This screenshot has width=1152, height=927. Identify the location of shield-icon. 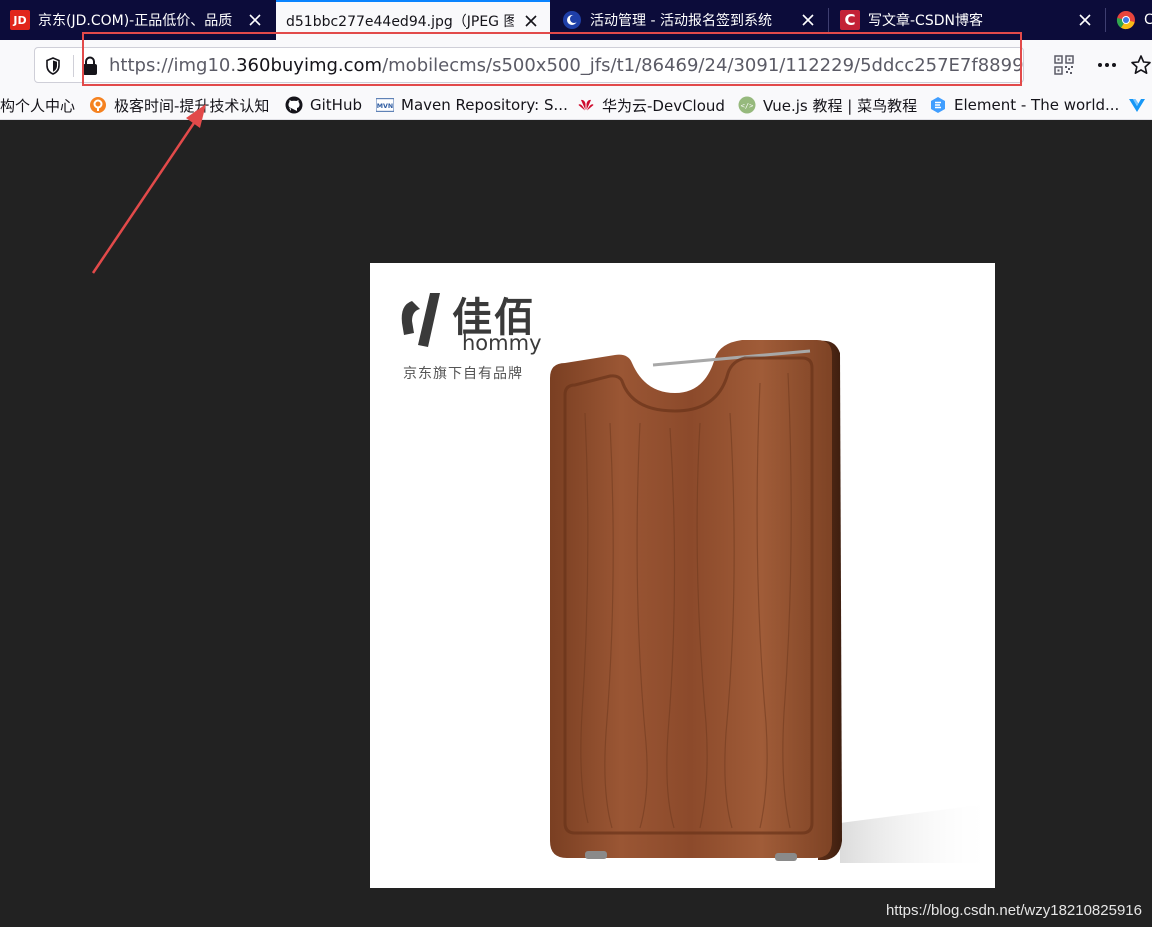
(53, 66).